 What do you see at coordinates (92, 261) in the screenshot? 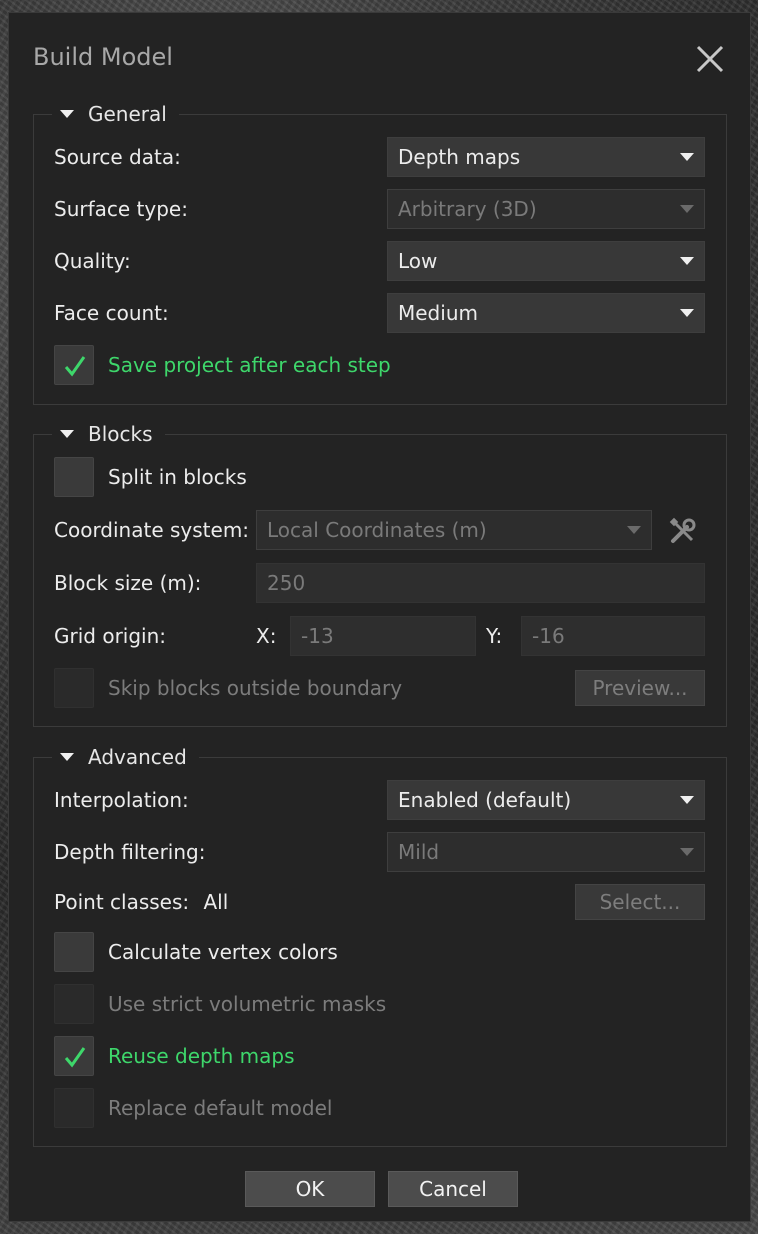
I see `quality-label: Quality:` at bounding box center [92, 261].